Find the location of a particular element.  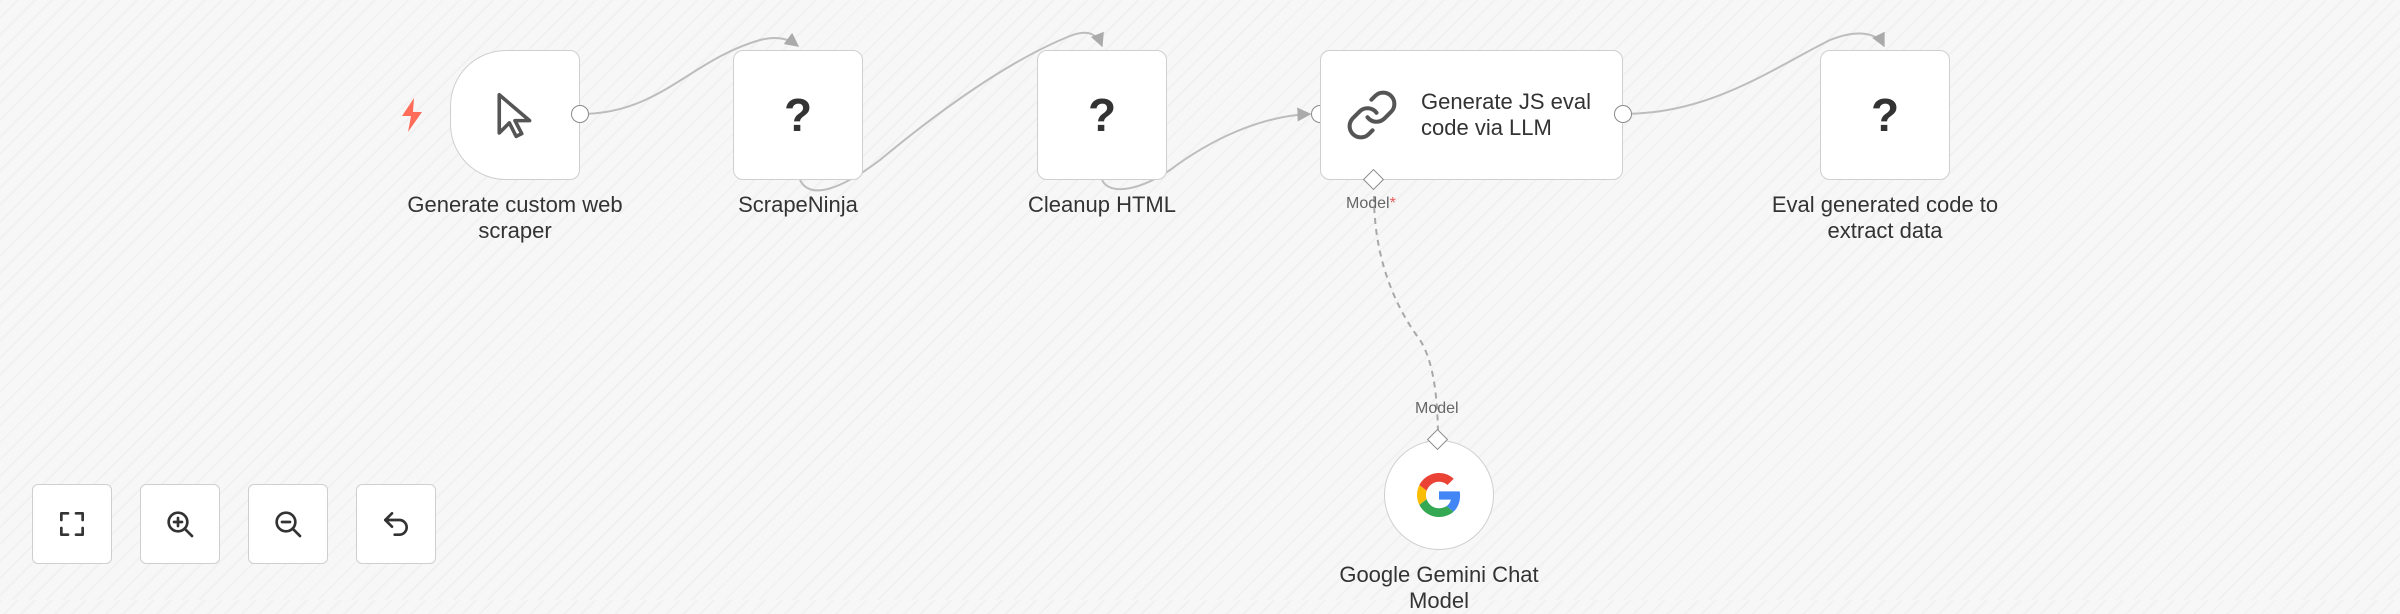

node-cleanup-html: ? is located at coordinates (1102, 115).